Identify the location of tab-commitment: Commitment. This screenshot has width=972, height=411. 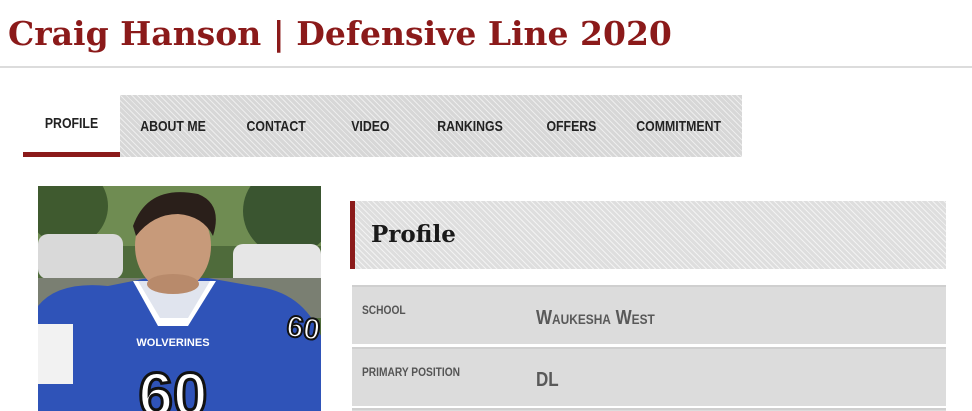
(678, 126).